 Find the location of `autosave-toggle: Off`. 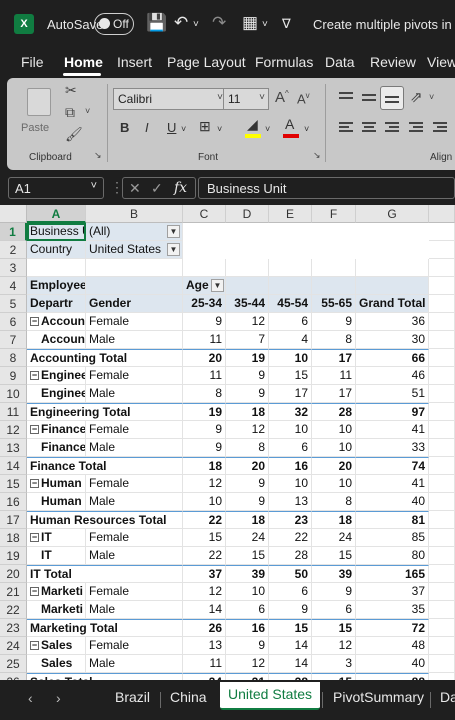

autosave-toggle: Off is located at coordinates (114, 24).